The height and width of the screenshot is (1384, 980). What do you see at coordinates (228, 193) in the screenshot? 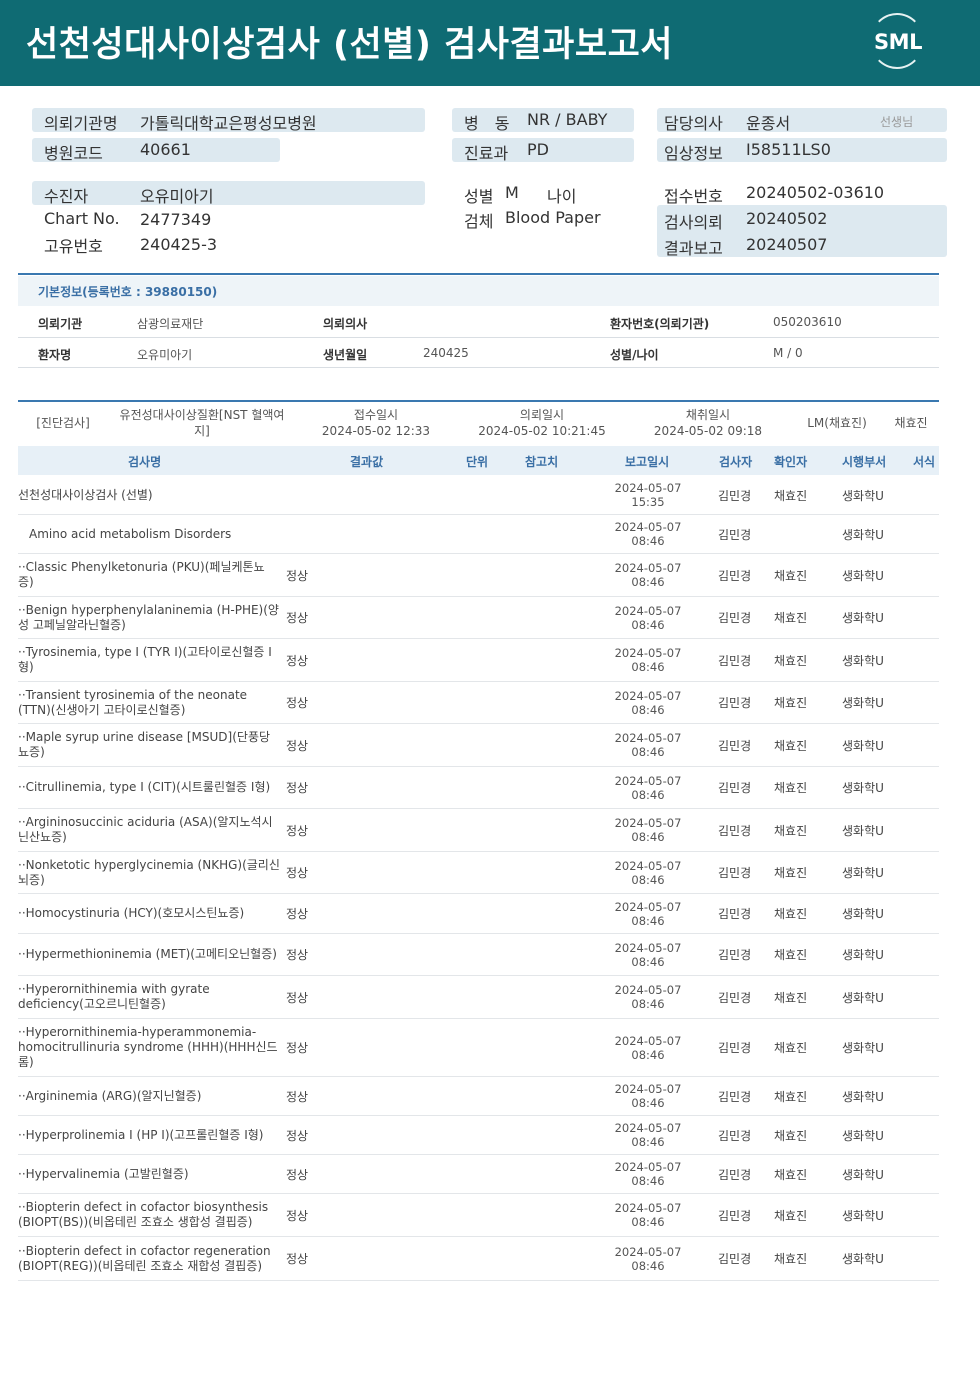
I see `patient-pill` at bounding box center [228, 193].